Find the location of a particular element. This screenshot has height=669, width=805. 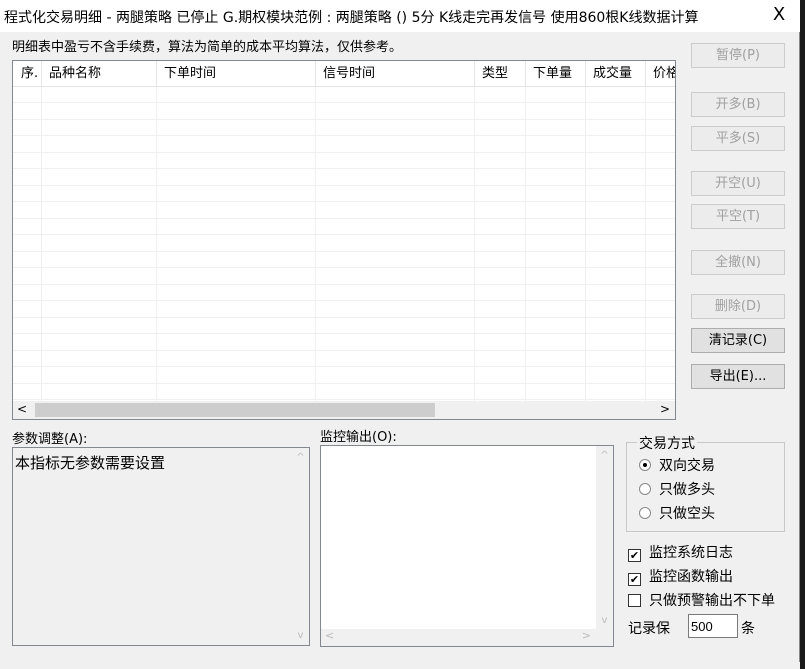

monitor-output: ^ v < > is located at coordinates (467, 546).